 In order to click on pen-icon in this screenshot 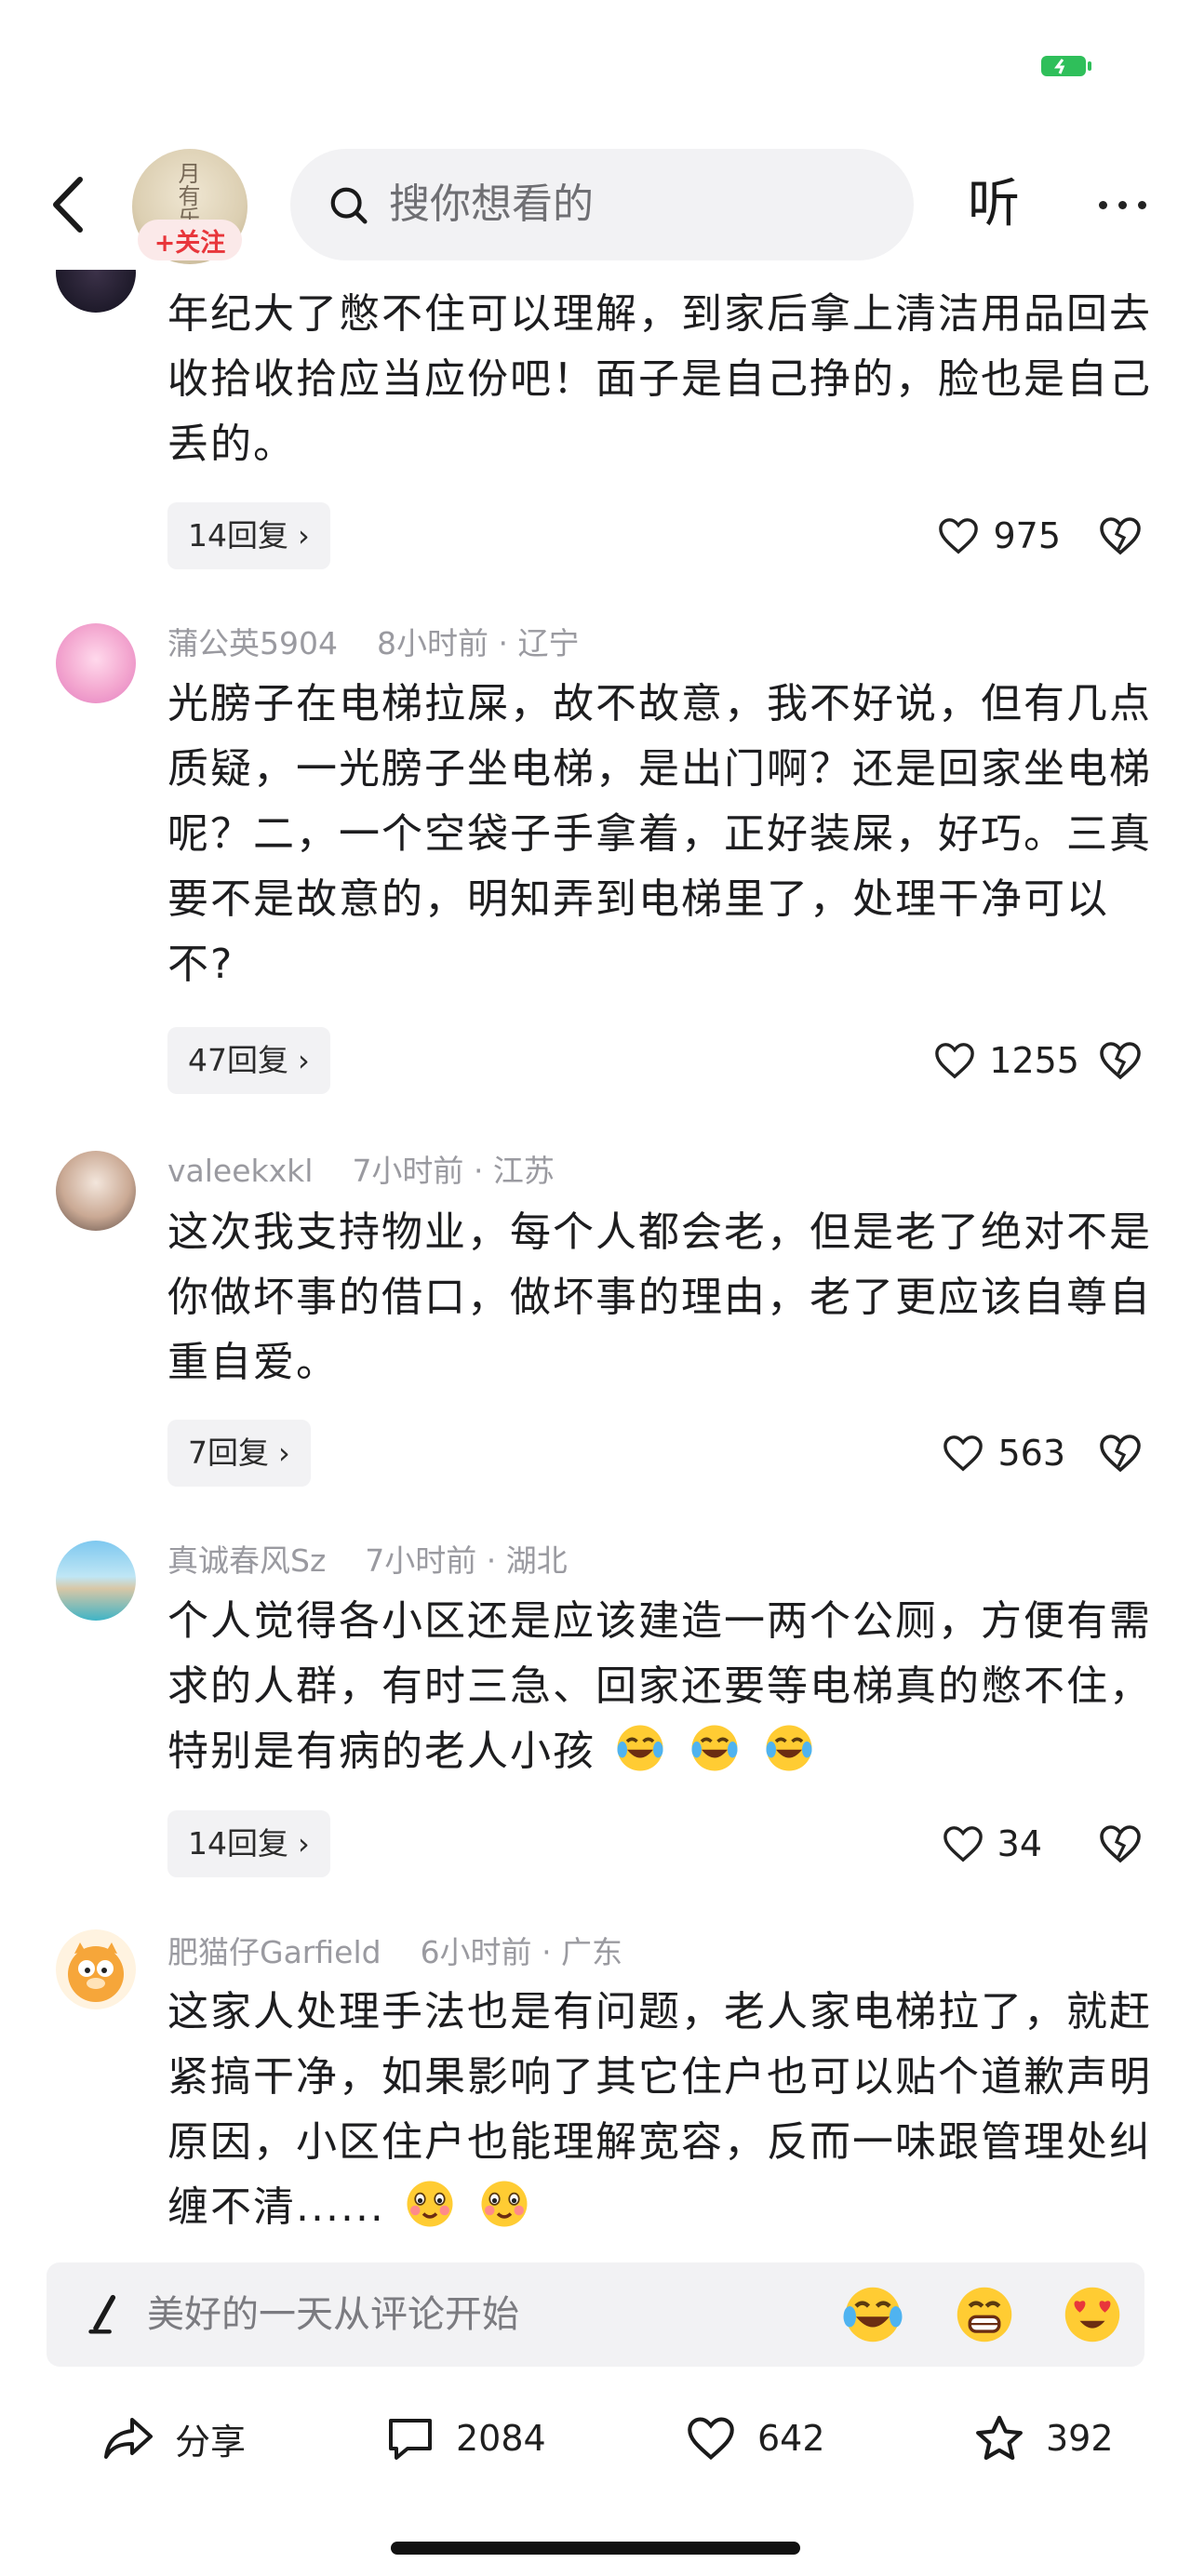, I will do `click(102, 2314)`.